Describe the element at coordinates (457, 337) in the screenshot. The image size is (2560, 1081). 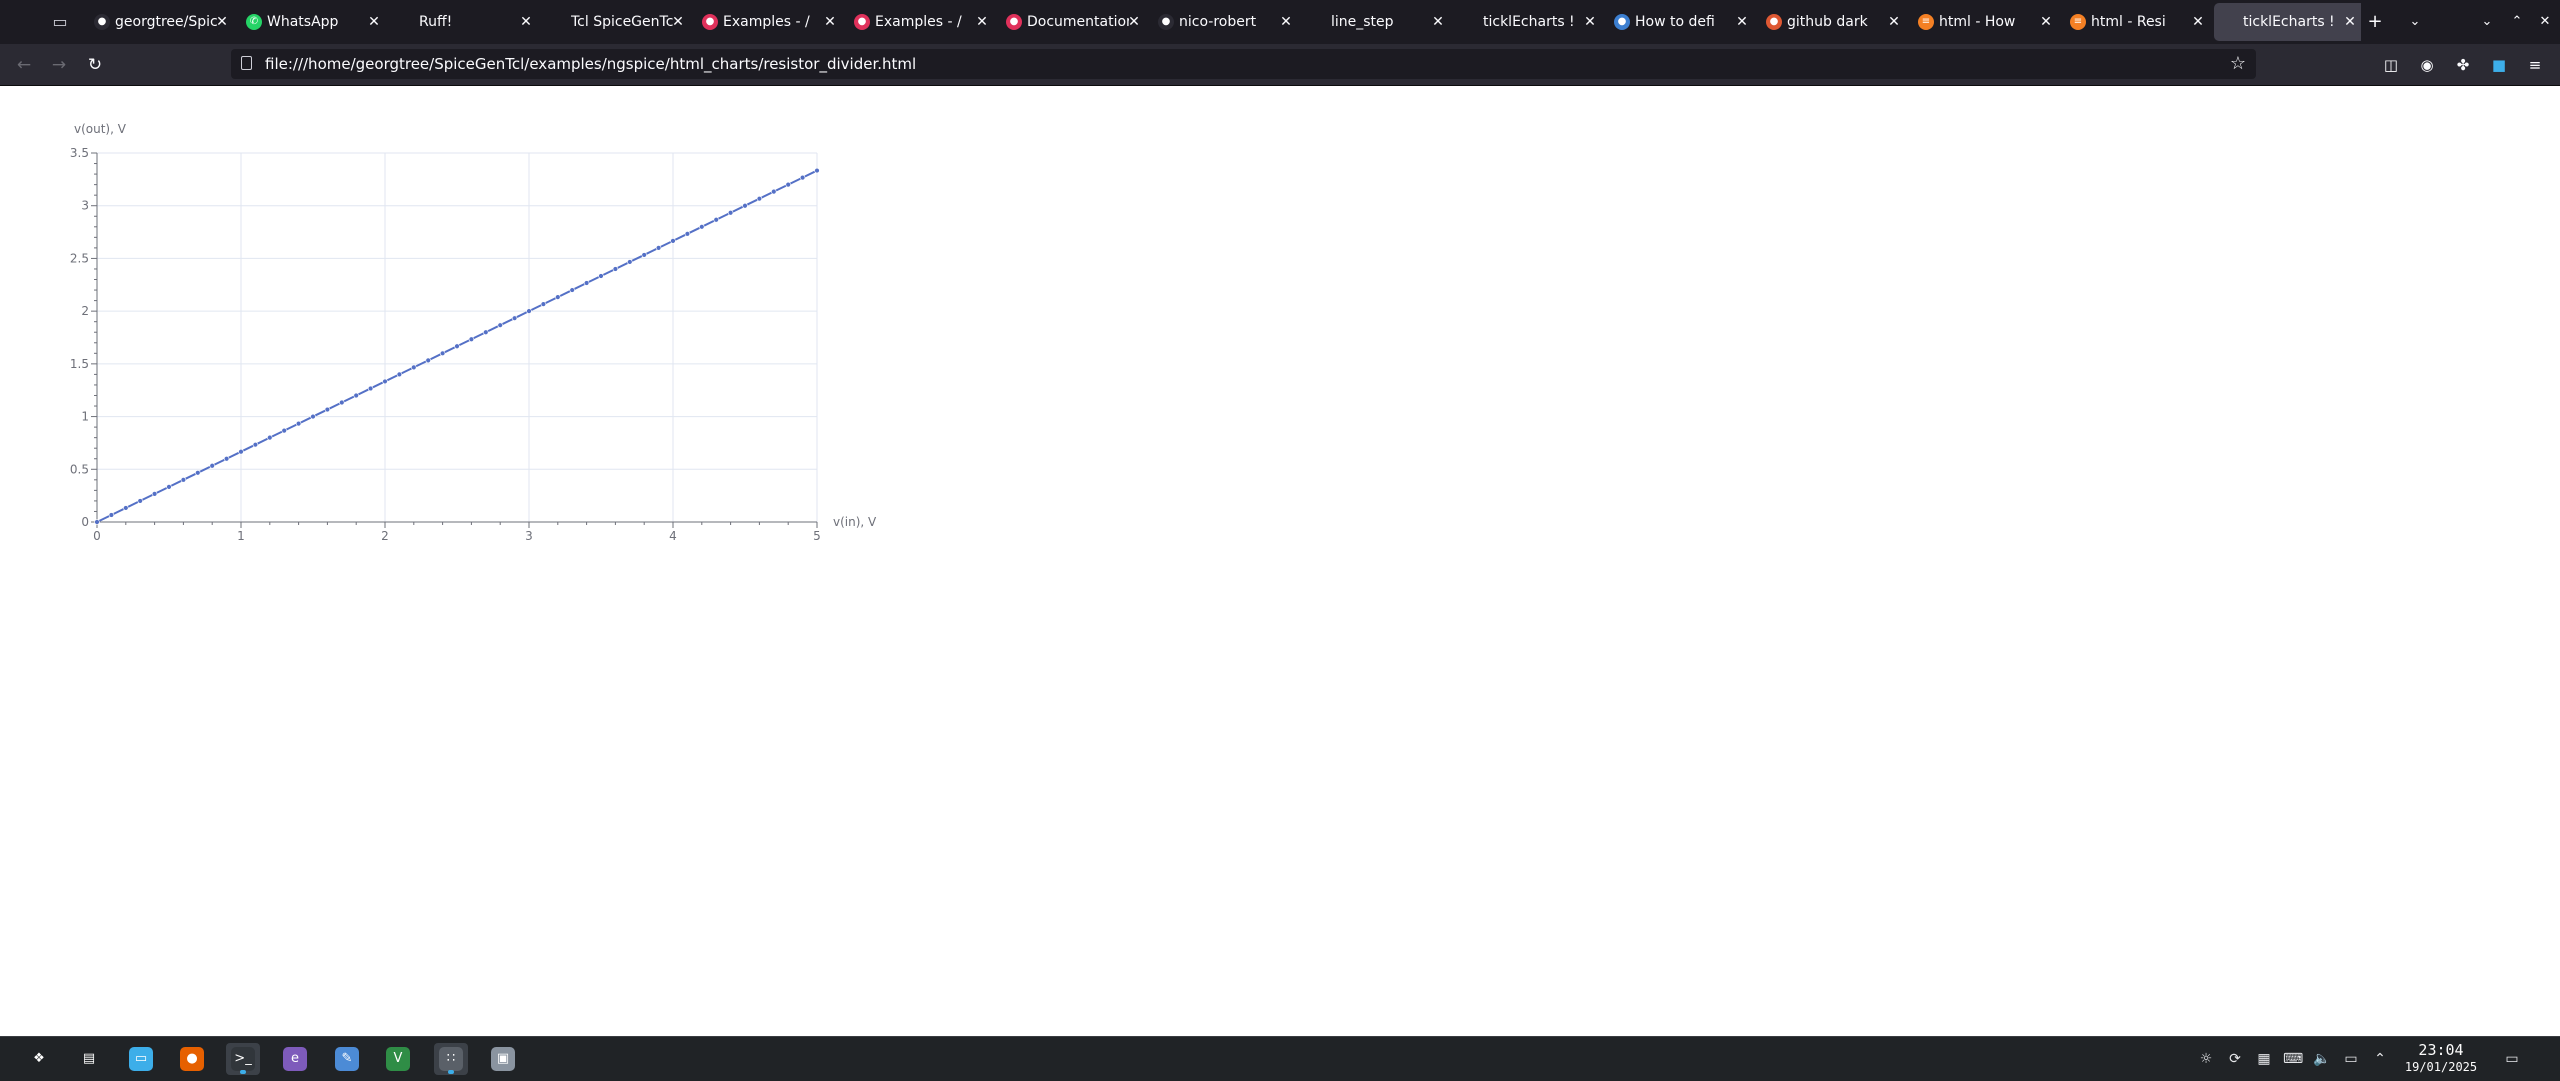
I see `chart-grid` at that location.